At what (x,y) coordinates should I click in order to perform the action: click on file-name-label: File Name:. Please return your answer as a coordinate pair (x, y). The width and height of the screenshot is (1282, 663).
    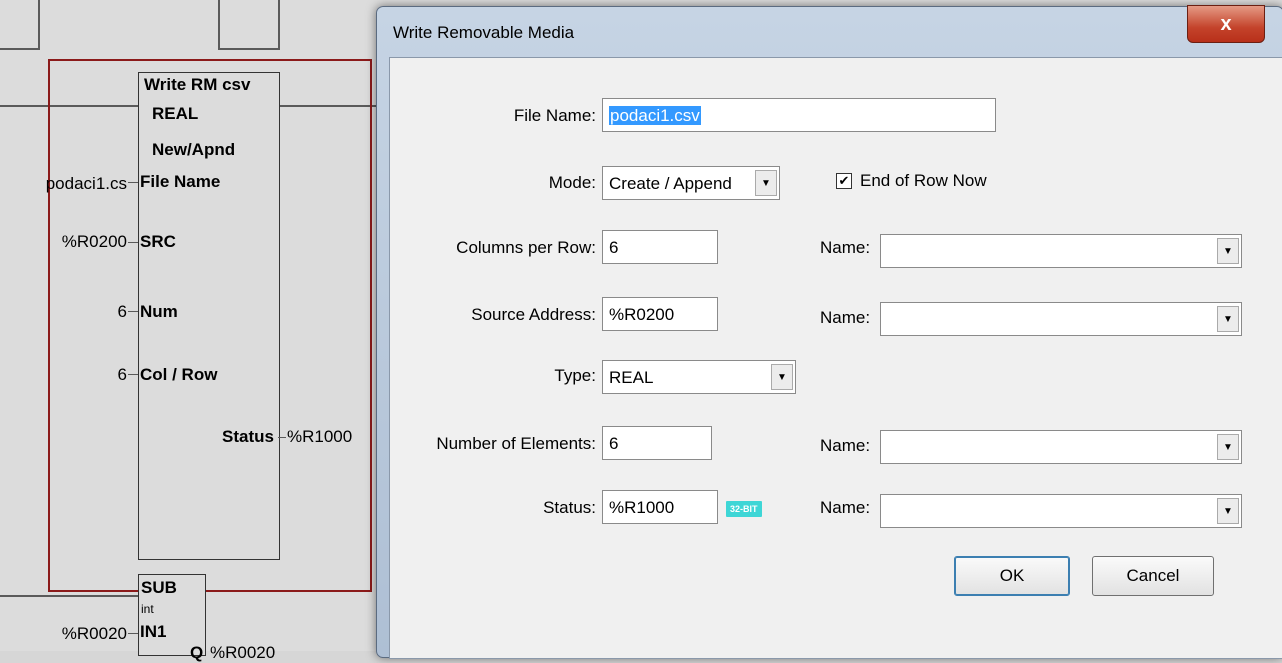
    Looking at the image, I should click on (554, 115).